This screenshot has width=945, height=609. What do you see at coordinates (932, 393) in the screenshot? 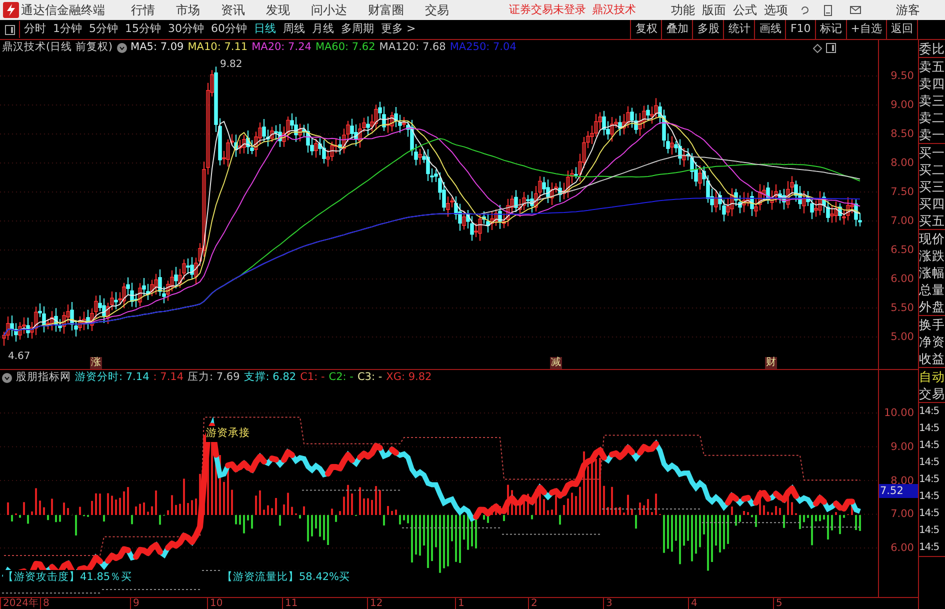
I see `side-panel-label: 交易` at bounding box center [932, 393].